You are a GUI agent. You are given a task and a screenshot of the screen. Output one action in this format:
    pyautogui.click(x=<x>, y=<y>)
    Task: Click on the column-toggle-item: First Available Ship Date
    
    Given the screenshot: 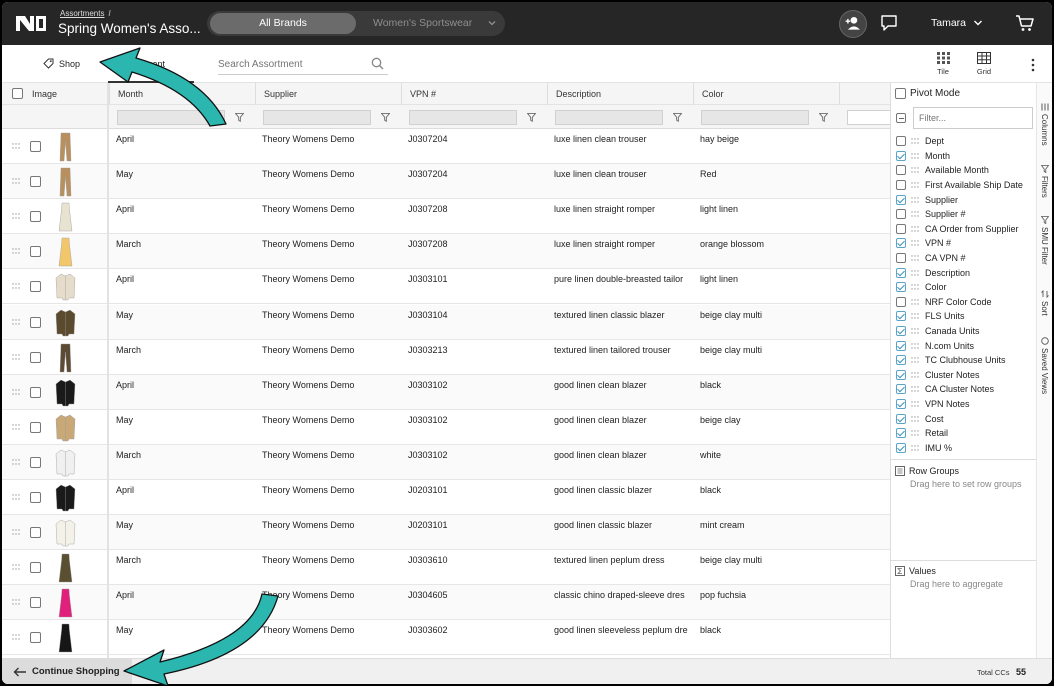 What is the action you would take?
    pyautogui.click(x=959, y=185)
    